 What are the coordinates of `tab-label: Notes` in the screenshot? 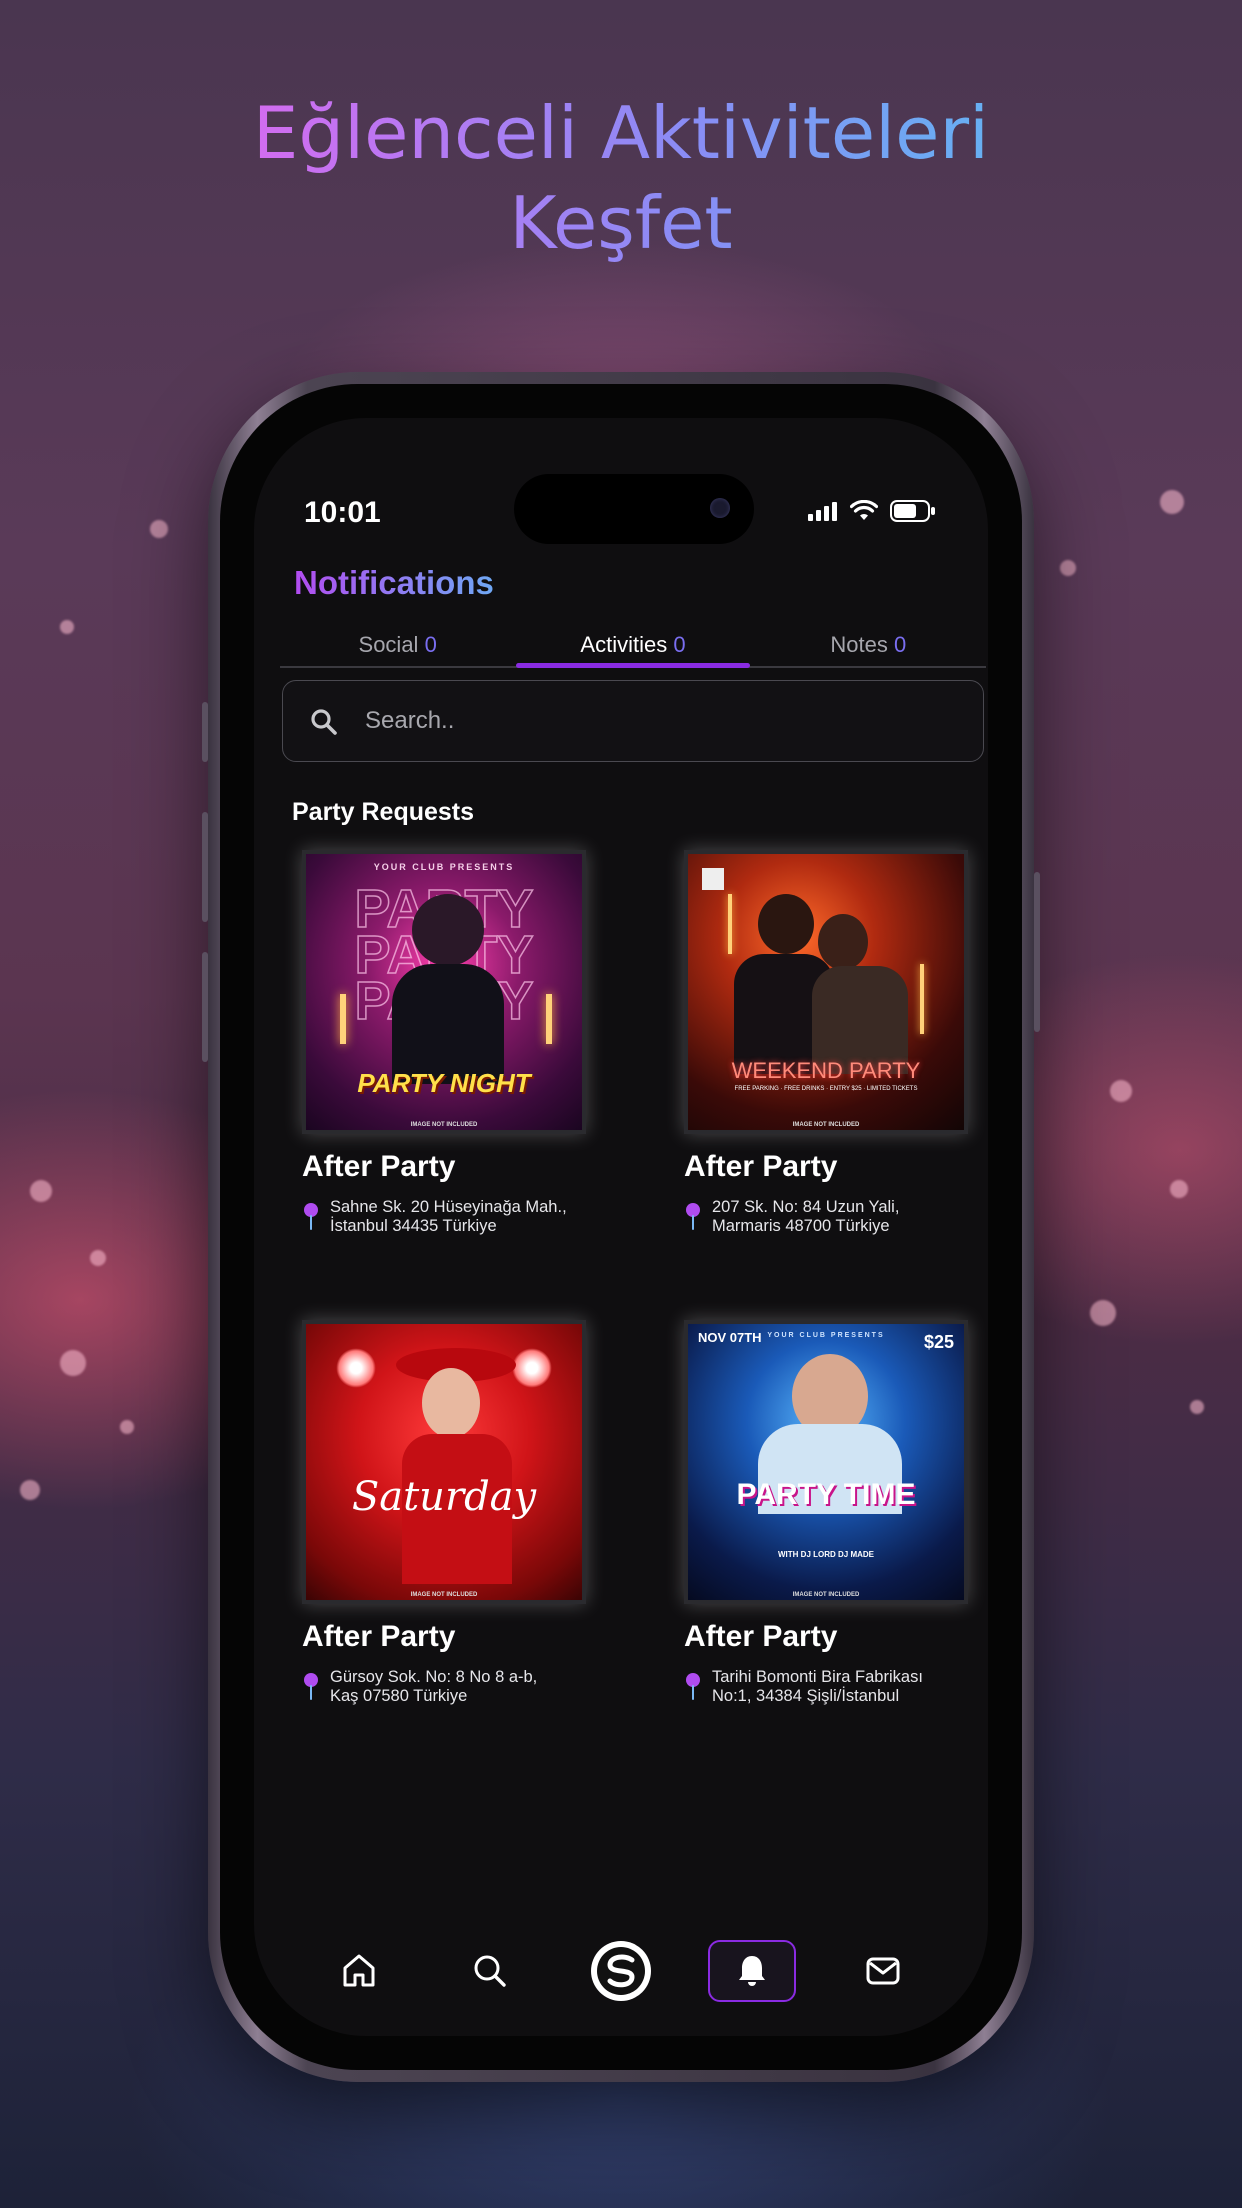 It's located at (859, 644).